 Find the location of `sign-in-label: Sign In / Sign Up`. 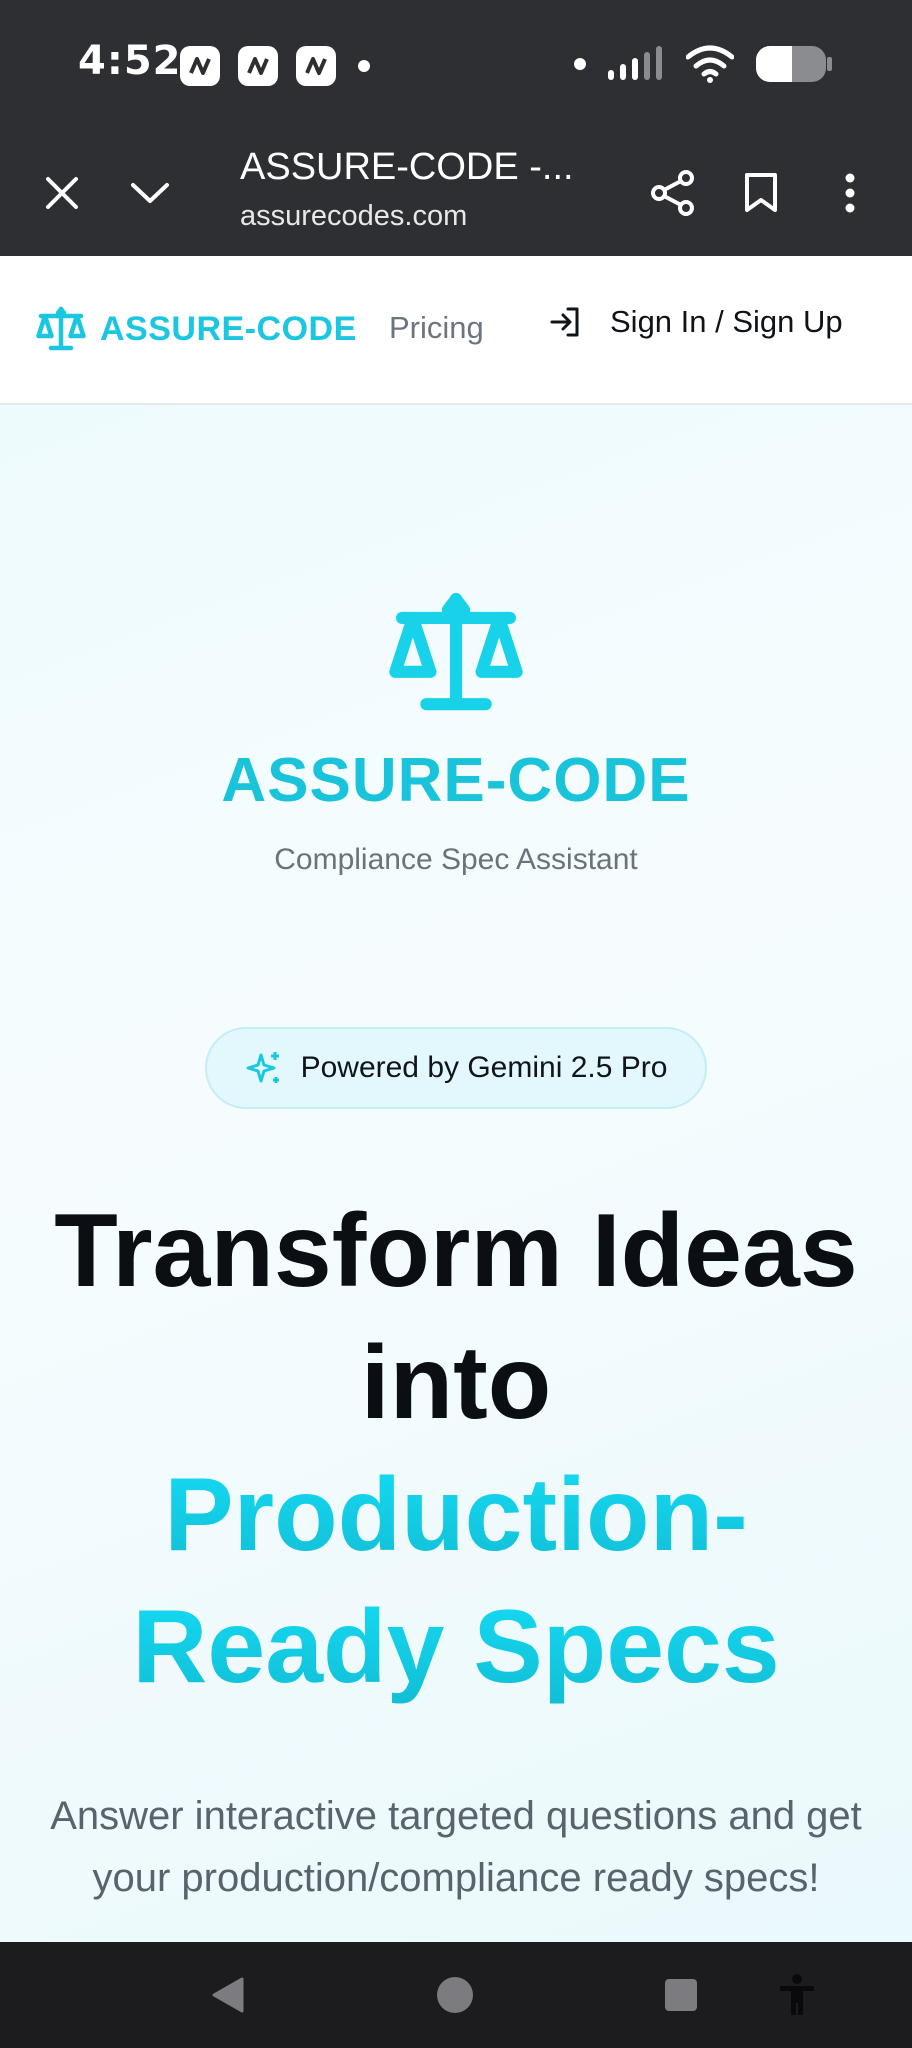

sign-in-label: Sign In / Sign Up is located at coordinates (726, 321).